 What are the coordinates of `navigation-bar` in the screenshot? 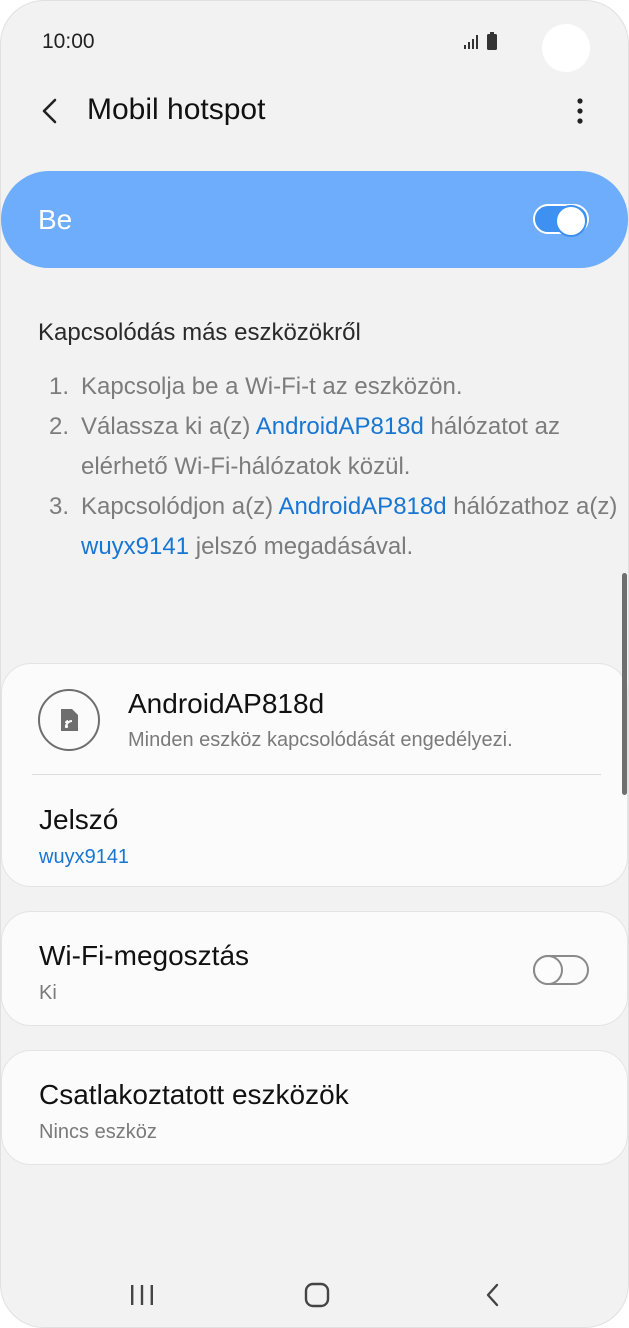 It's located at (314, 1295).